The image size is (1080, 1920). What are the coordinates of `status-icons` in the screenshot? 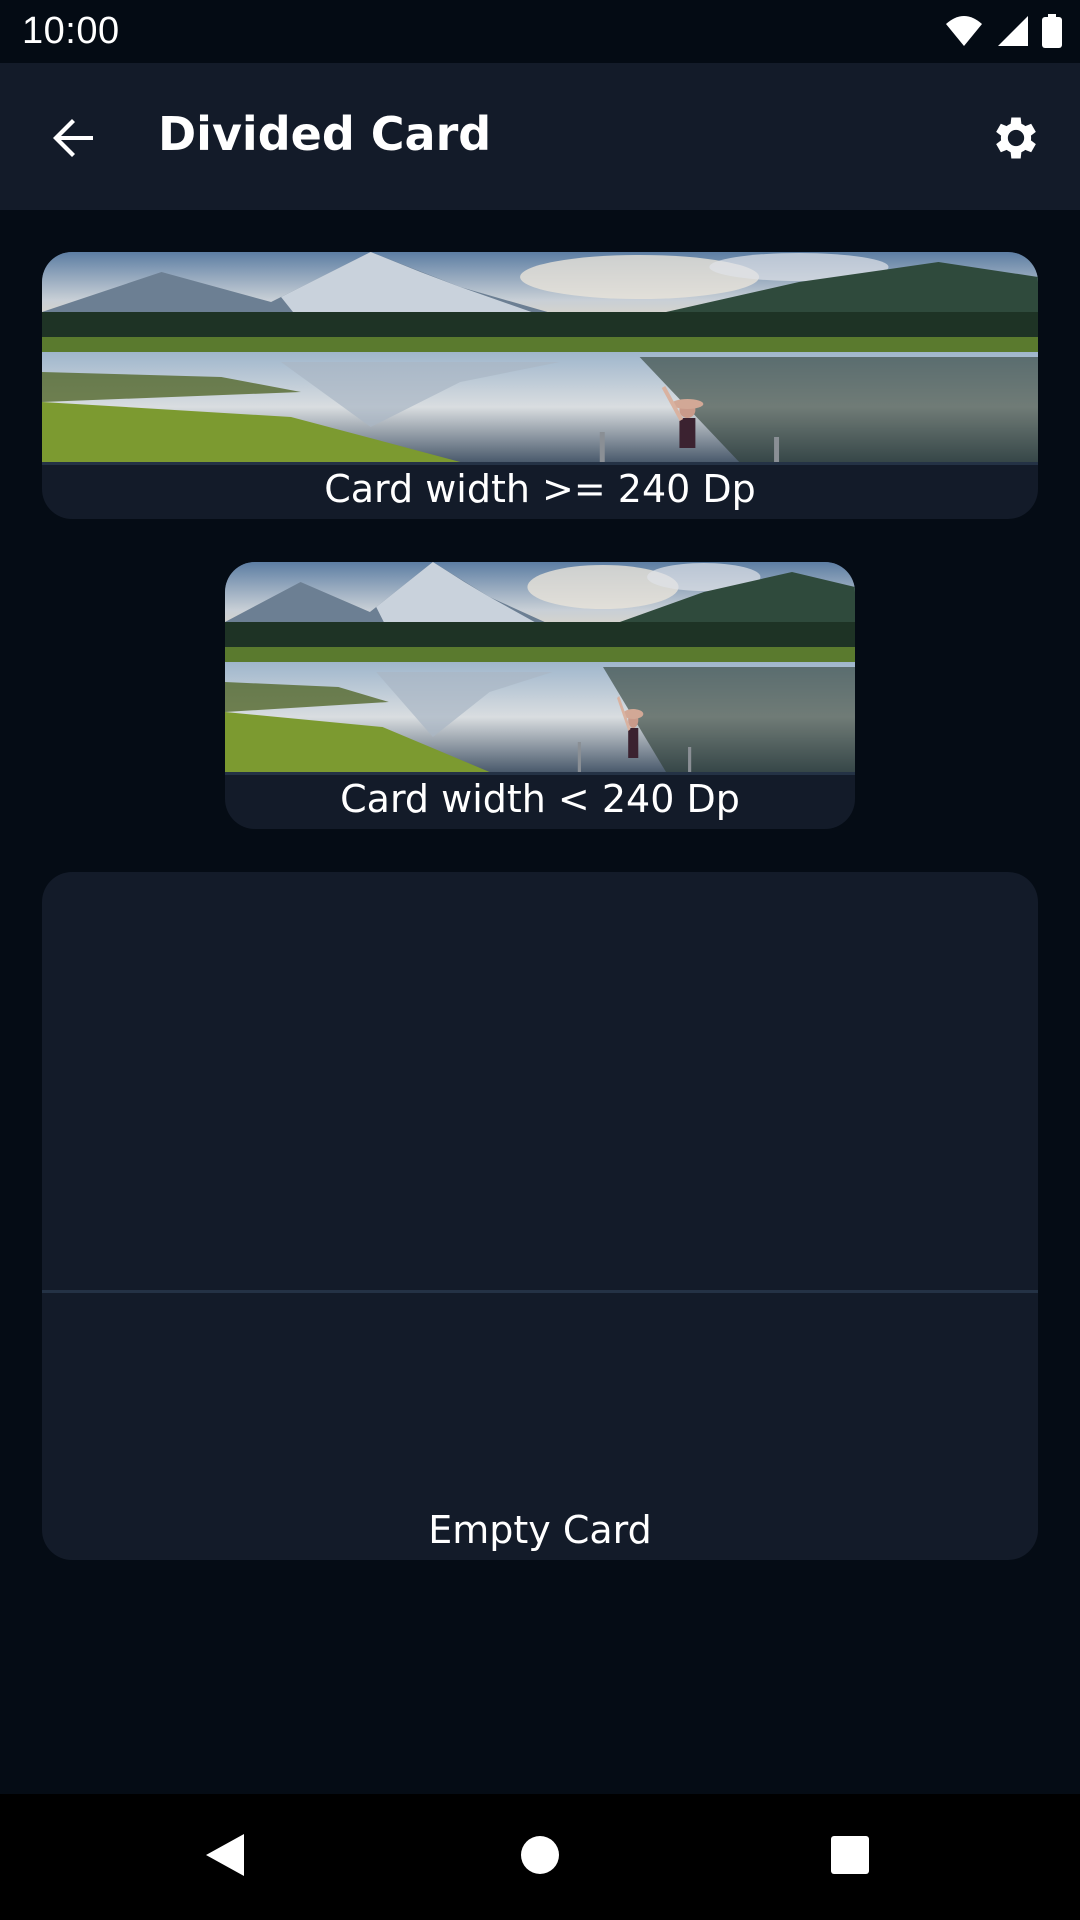 It's located at (1003, 33).